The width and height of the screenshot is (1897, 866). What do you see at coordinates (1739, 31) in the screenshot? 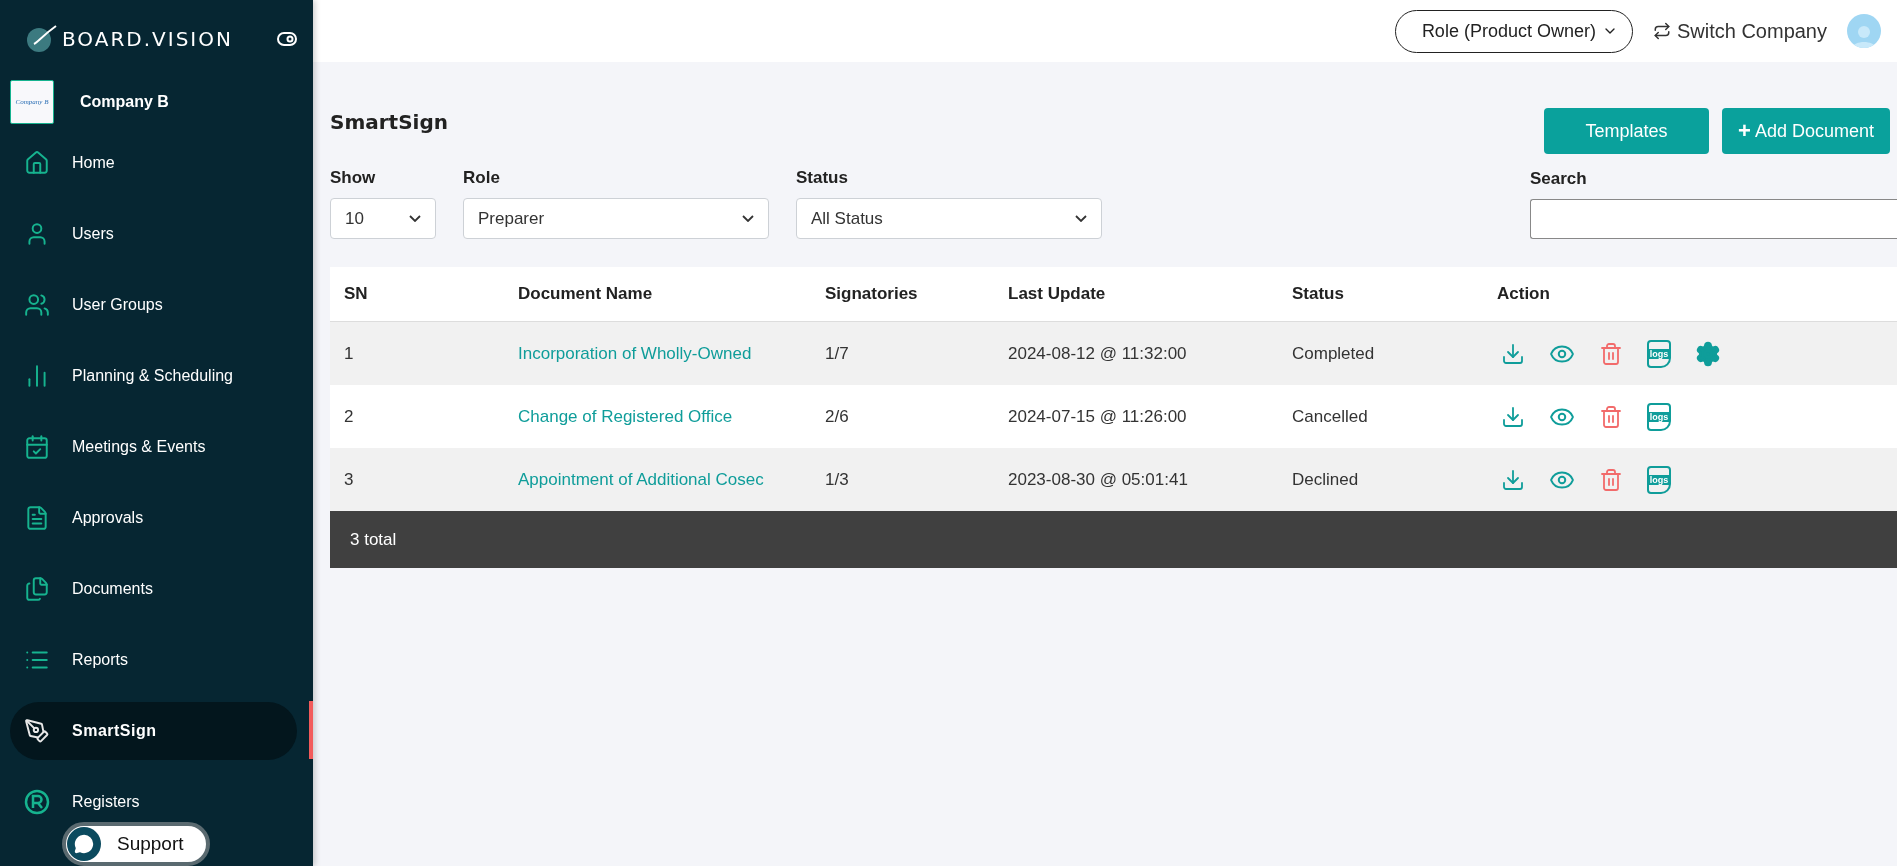
I see `switch-company-button: Switch Company` at bounding box center [1739, 31].